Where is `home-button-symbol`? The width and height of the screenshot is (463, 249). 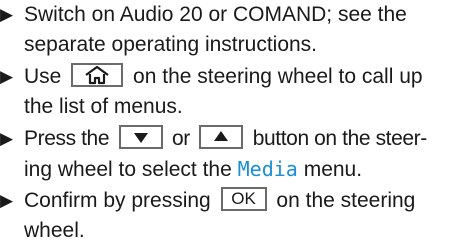
home-button-symbol is located at coordinates (97, 75).